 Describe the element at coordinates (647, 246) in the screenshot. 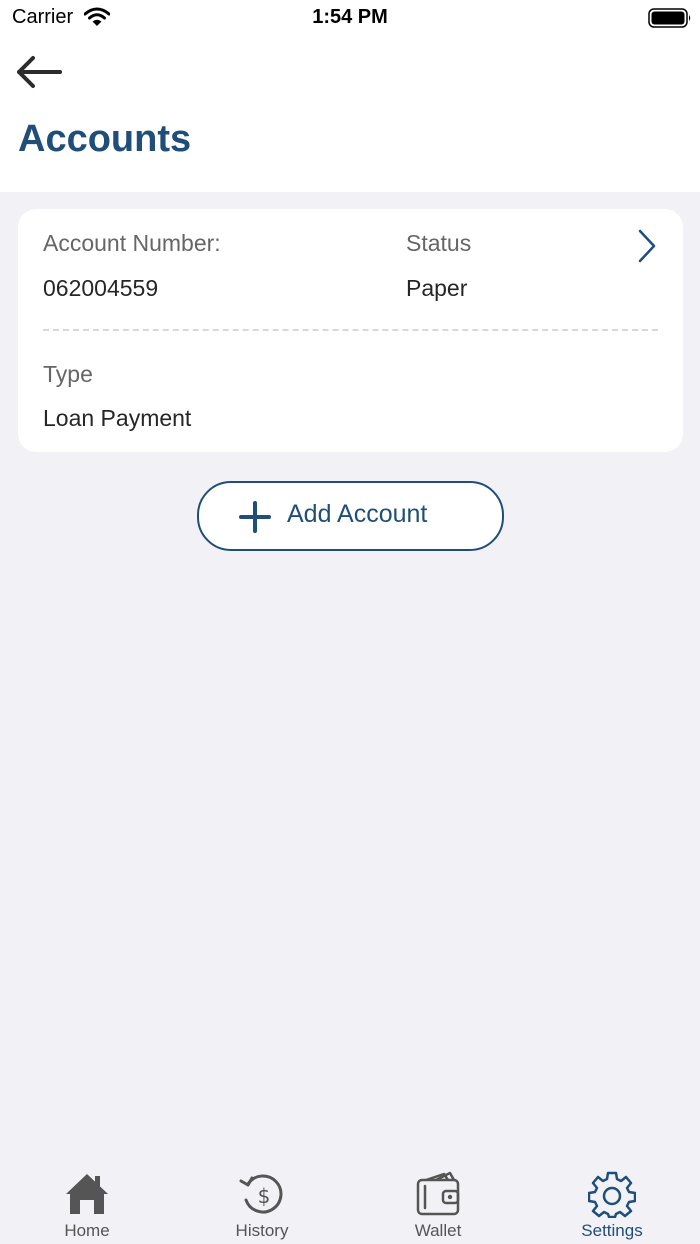

I see `chevron-right-icon` at that location.